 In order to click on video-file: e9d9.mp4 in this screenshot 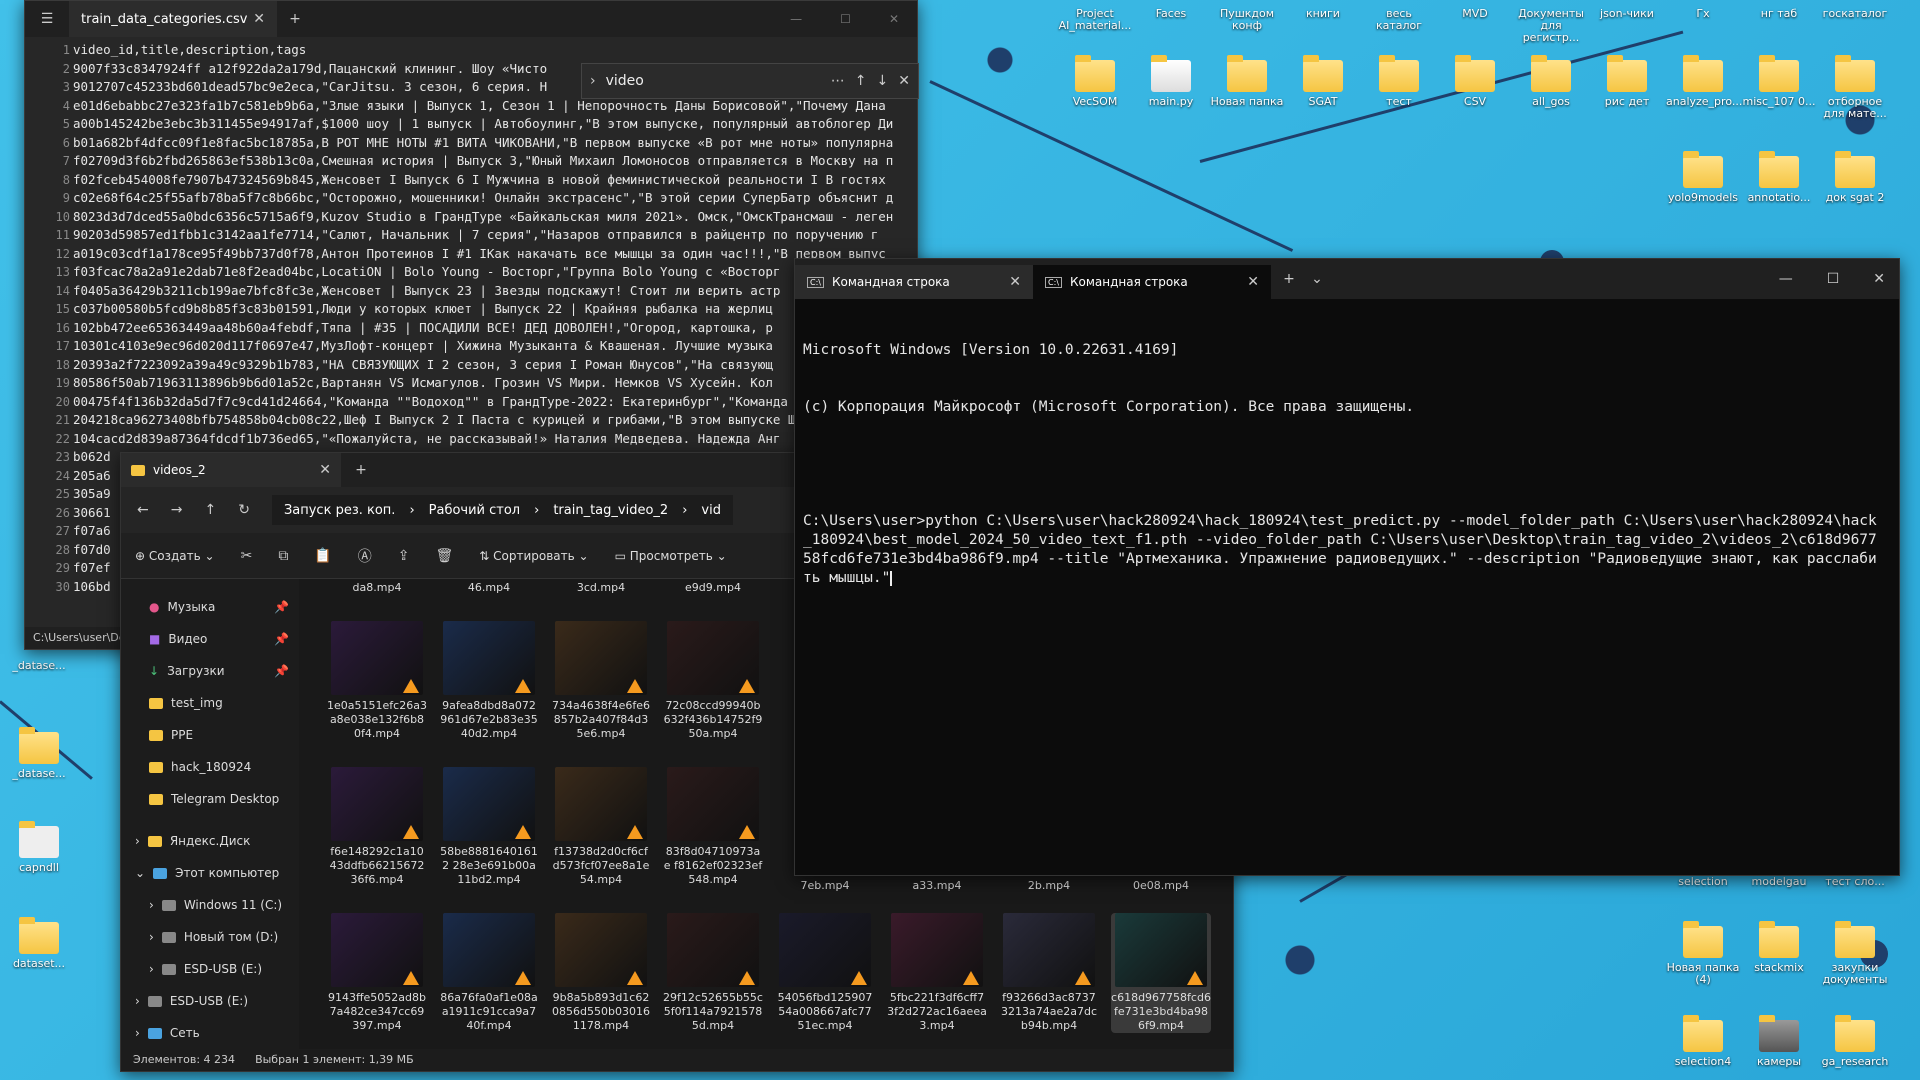, I will do `click(713, 588)`.